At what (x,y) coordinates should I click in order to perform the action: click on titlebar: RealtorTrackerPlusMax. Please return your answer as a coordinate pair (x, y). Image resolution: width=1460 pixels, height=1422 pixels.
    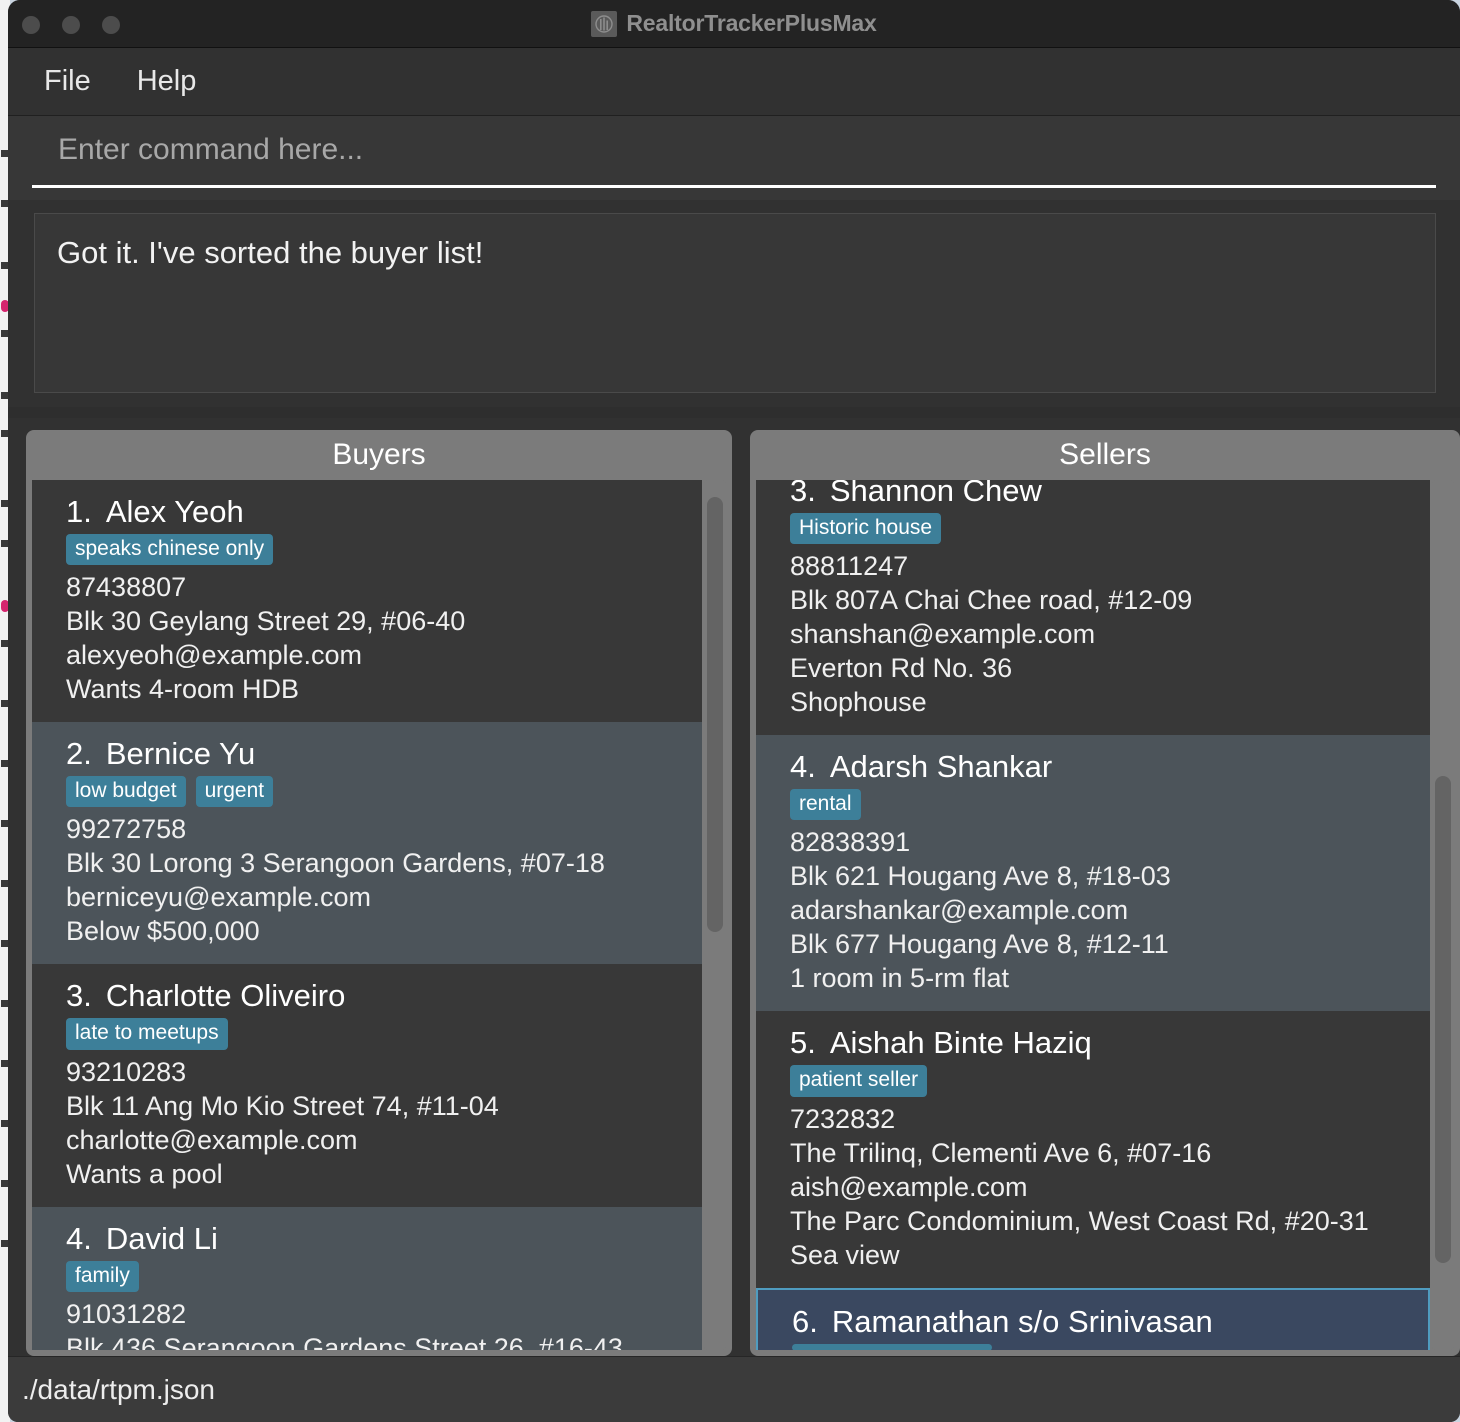
    Looking at the image, I should click on (734, 24).